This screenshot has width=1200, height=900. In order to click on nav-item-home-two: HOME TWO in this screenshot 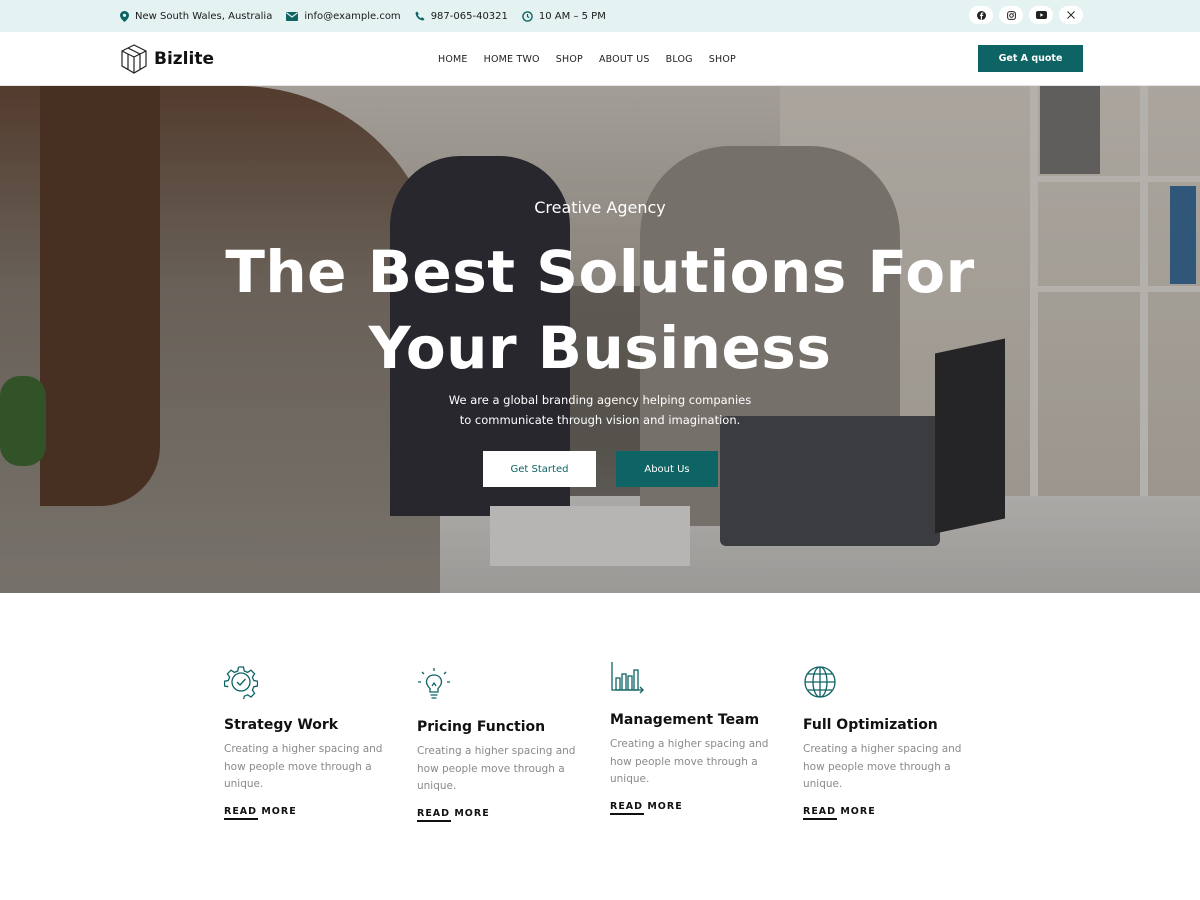, I will do `click(512, 59)`.